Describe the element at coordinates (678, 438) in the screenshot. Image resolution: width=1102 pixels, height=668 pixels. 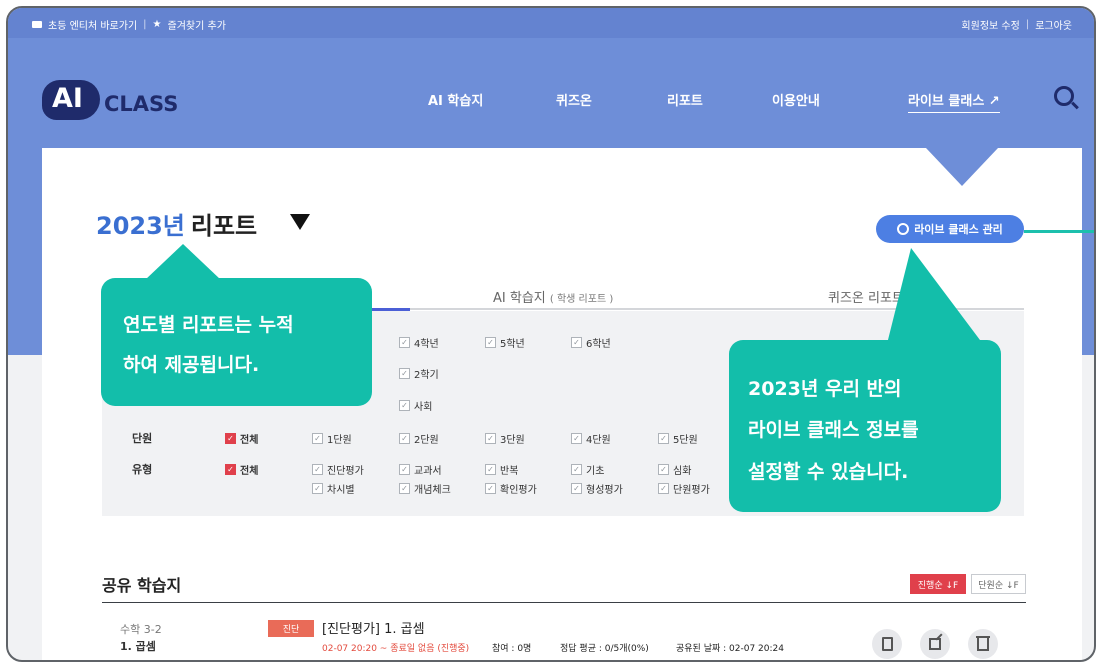
I see `filter-unit-5: ✓ 5단원` at that location.